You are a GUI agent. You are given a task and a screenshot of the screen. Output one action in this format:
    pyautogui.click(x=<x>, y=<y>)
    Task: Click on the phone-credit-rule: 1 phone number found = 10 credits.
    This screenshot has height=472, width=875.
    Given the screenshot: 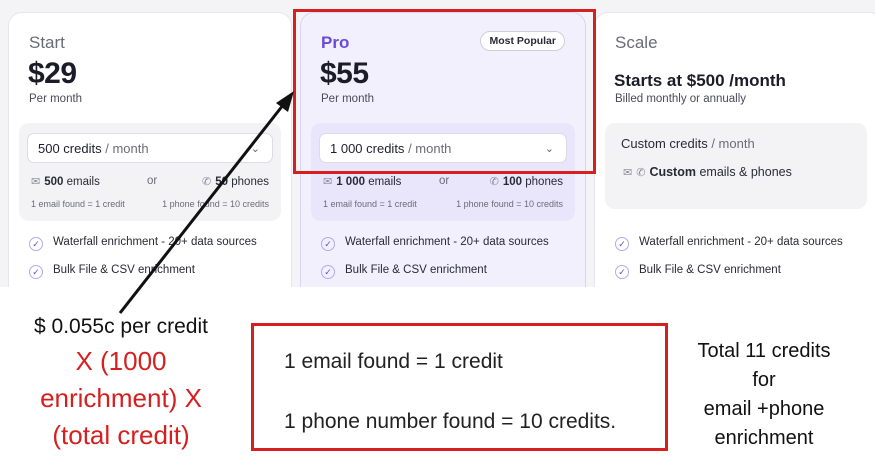 What is the action you would take?
    pyautogui.click(x=450, y=421)
    